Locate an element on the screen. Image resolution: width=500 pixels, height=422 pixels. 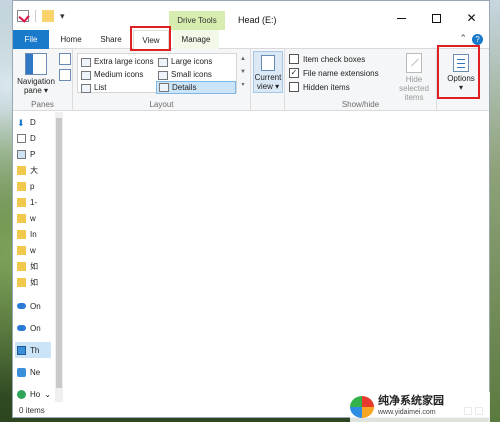
this-pc-icon is located at coordinates (21, 350).